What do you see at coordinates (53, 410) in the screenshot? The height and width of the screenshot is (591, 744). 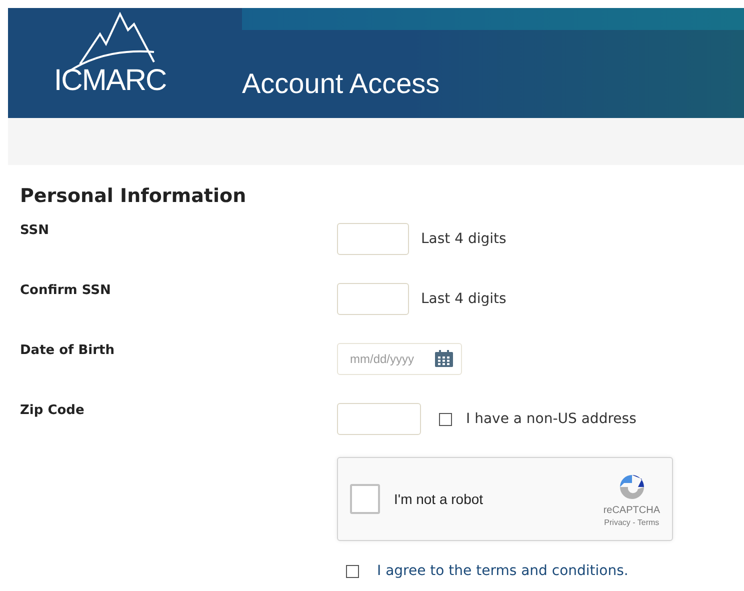 I see `field-label: Zip Code` at bounding box center [53, 410].